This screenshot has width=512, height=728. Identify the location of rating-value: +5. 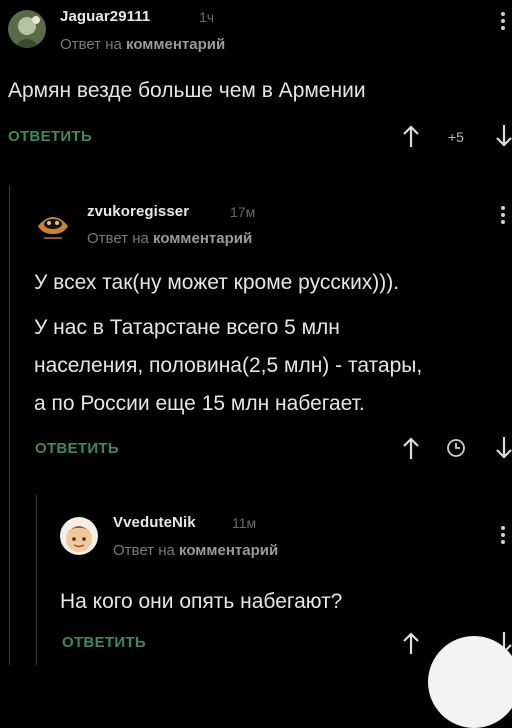
(456, 137).